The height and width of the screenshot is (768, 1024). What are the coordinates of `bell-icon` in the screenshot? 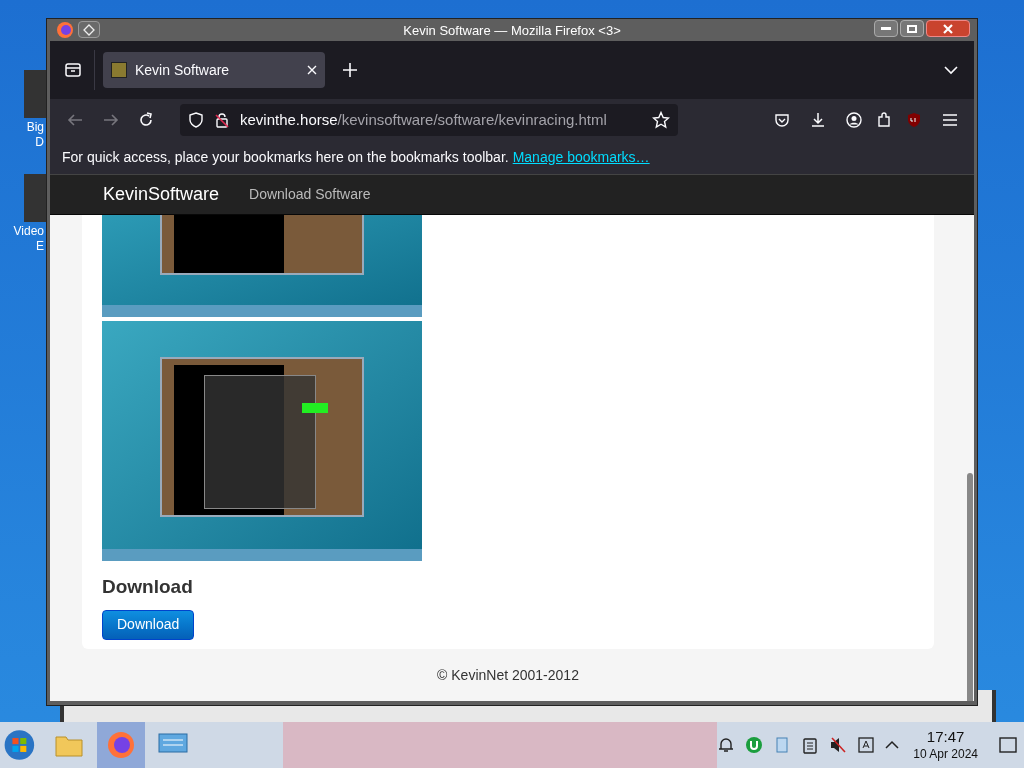 It's located at (726, 745).